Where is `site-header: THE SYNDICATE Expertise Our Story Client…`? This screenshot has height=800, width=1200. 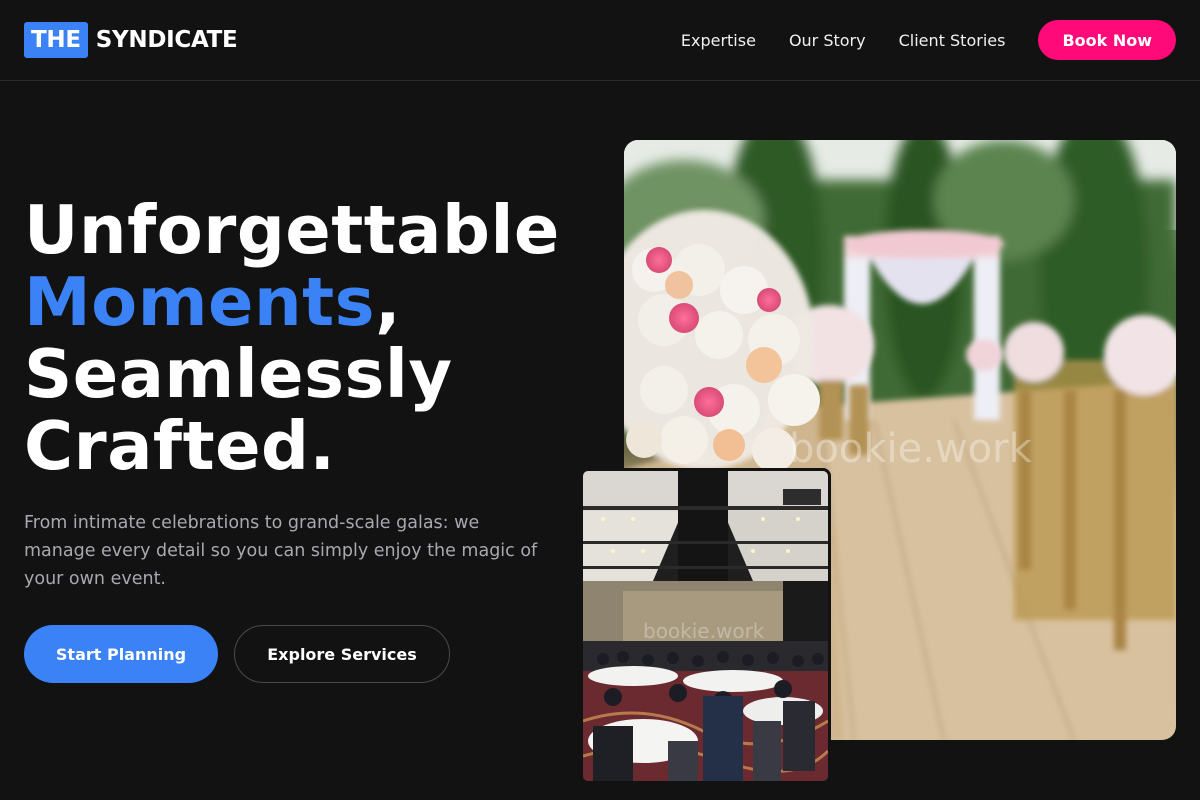
site-header: THE SYNDICATE Expertise Our Story Client… is located at coordinates (600, 40).